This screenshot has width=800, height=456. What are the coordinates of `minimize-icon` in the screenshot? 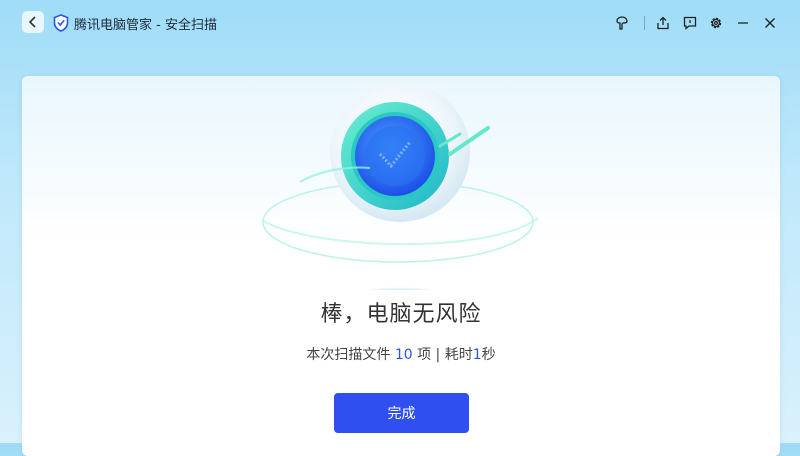 It's located at (743, 23).